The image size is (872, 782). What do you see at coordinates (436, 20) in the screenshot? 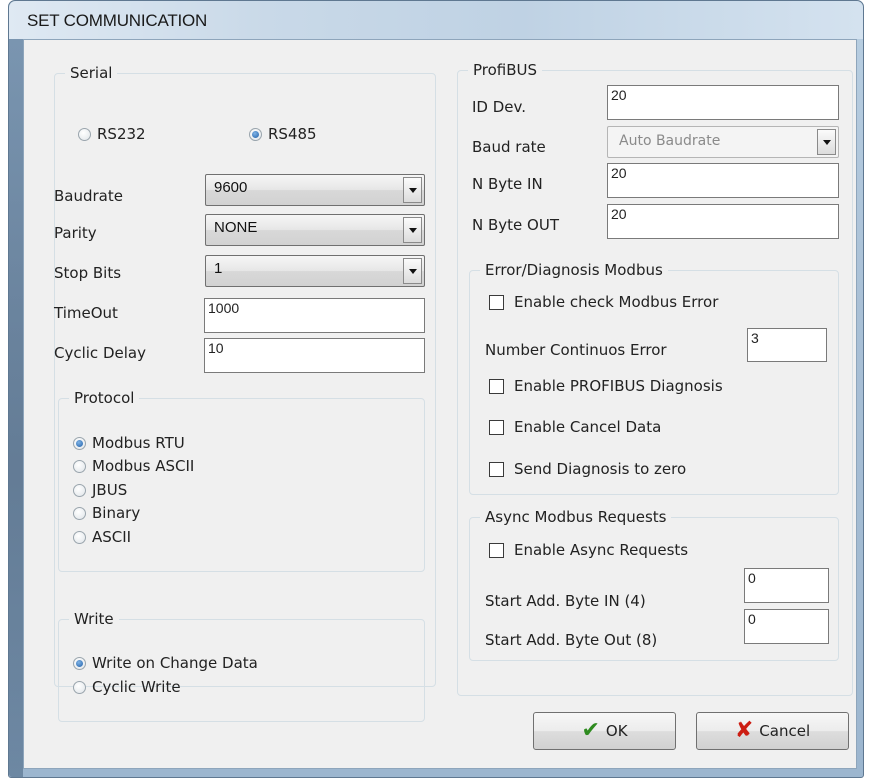
I see `title-bar: SET COMMUNICATION` at bounding box center [436, 20].